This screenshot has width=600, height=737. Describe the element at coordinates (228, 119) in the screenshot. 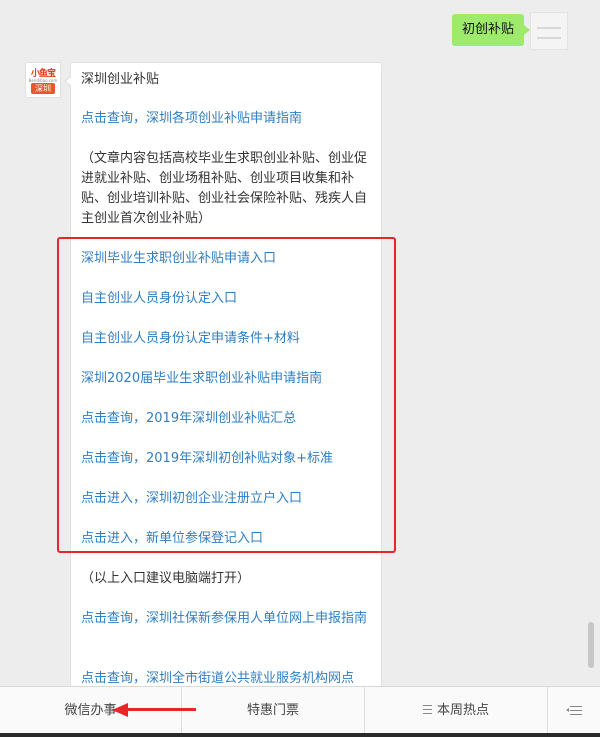

I see `guide-link: 点击查询，深圳各项创业补贴申请指南` at that location.